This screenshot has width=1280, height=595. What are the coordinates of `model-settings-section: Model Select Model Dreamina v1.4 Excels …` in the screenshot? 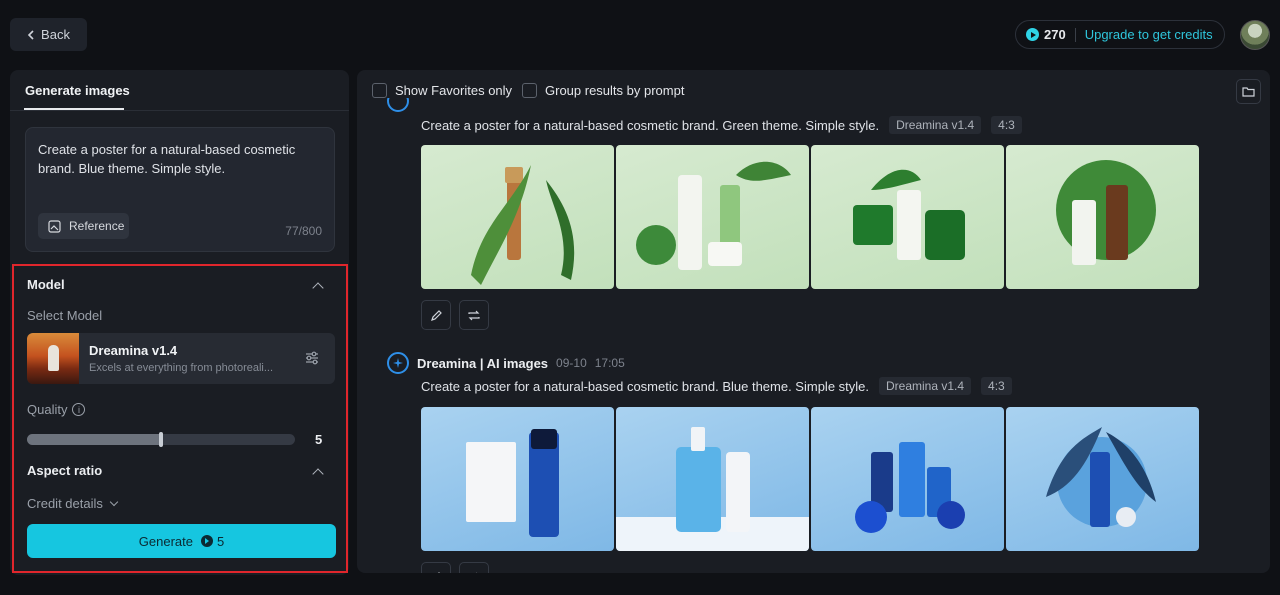 It's located at (180, 418).